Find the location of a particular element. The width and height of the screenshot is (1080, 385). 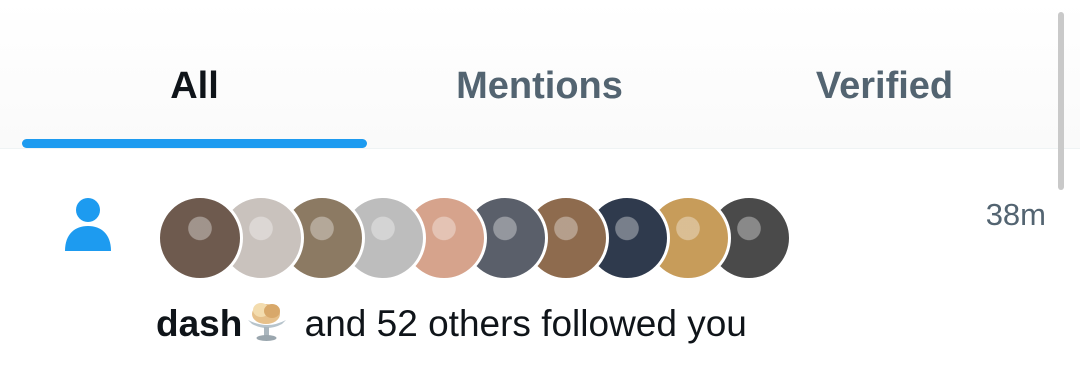

active-tab-indicator is located at coordinates (194, 143).